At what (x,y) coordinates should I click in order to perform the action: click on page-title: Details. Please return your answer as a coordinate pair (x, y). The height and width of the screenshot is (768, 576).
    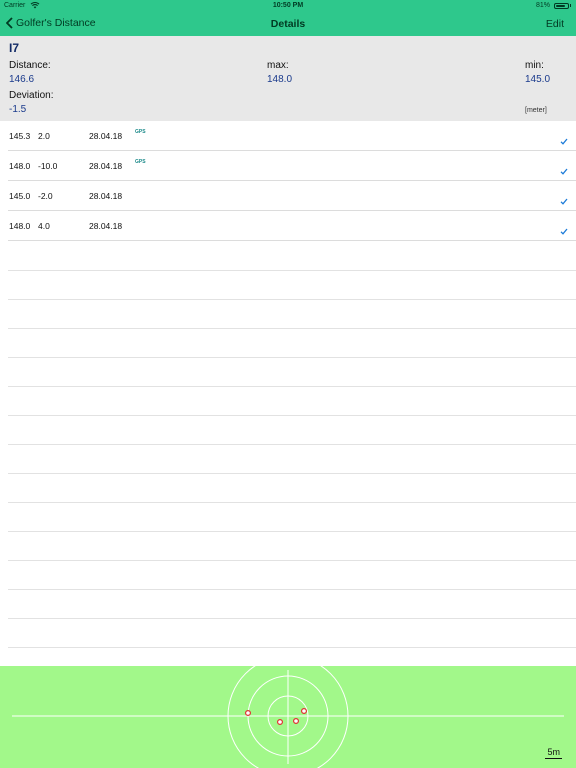
    Looking at the image, I should click on (288, 24).